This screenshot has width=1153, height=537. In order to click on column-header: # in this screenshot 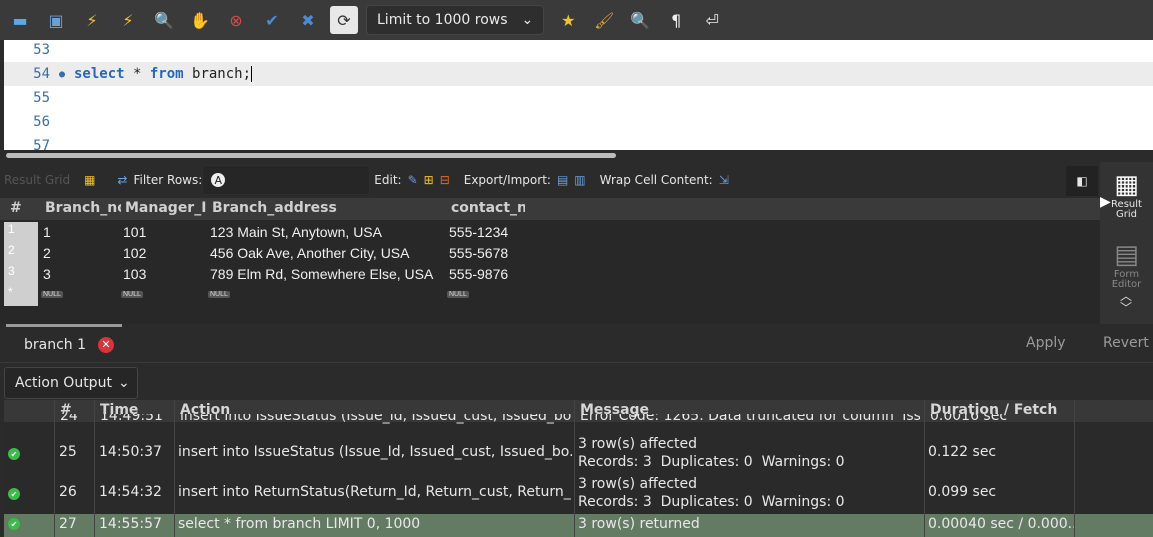, I will do `click(25, 208)`.